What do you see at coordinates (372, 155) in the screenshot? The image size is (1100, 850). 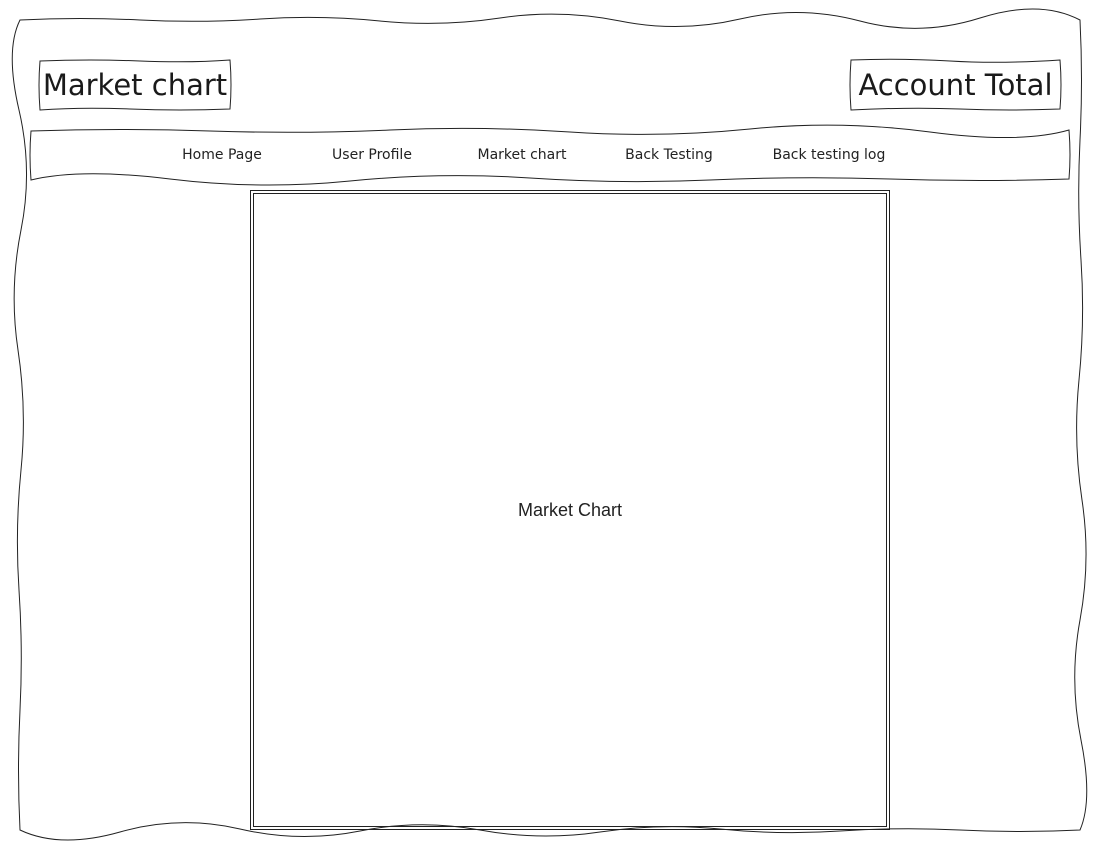 I see `nav-item-user-profile: User Profile` at bounding box center [372, 155].